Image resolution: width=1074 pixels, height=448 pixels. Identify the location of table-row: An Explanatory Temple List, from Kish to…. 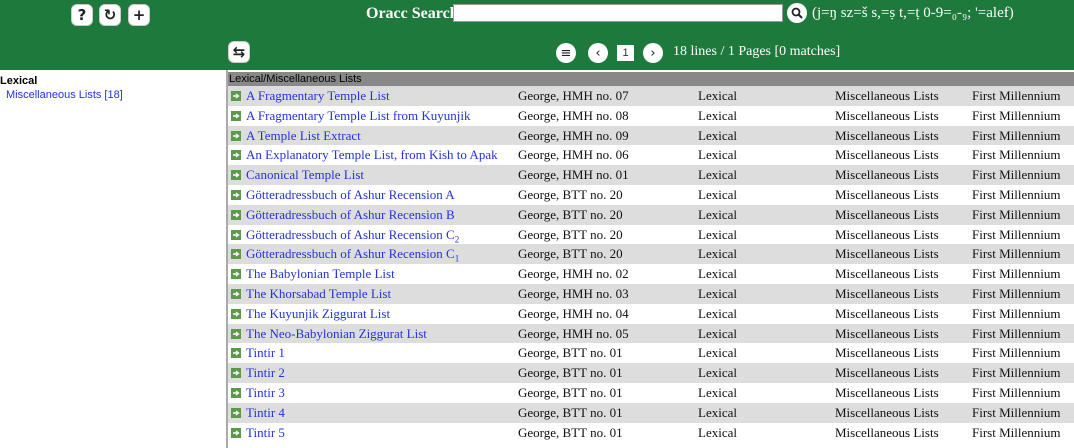
(651, 155).